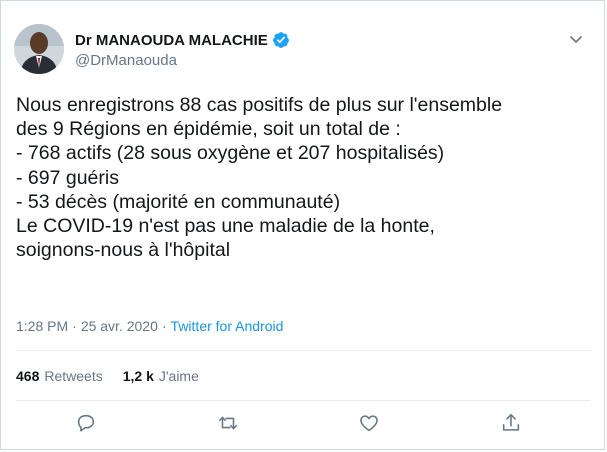 The height and width of the screenshot is (452, 607). I want to click on retweets-stat: 468 Retweets, so click(59, 376).